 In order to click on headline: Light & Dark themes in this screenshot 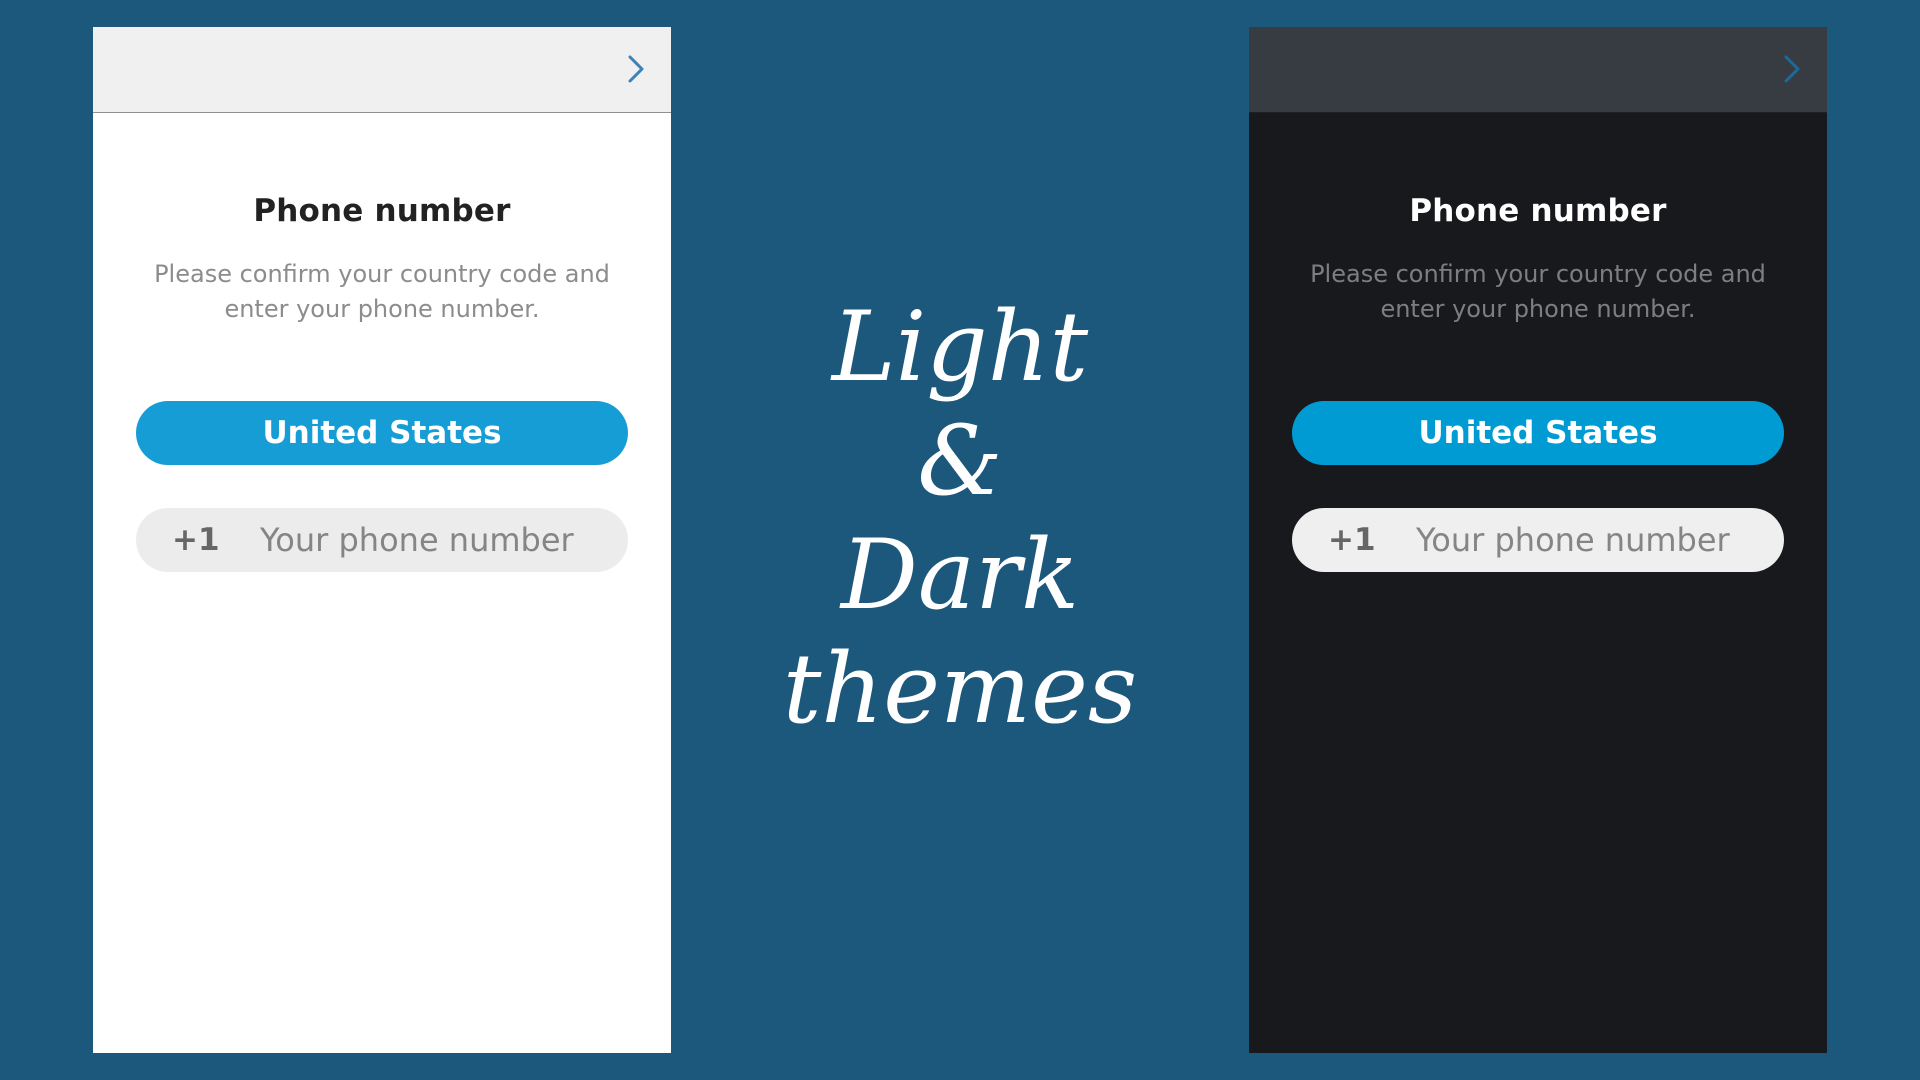, I will do `click(960, 518)`.